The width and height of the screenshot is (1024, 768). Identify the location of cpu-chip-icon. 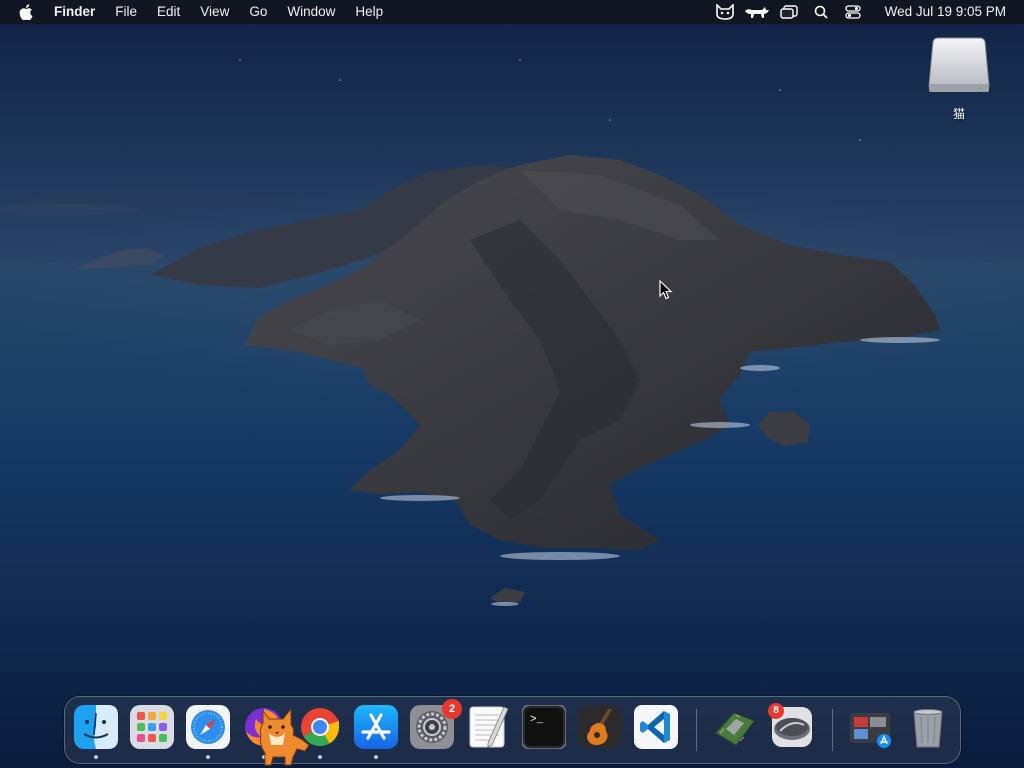
(734, 727).